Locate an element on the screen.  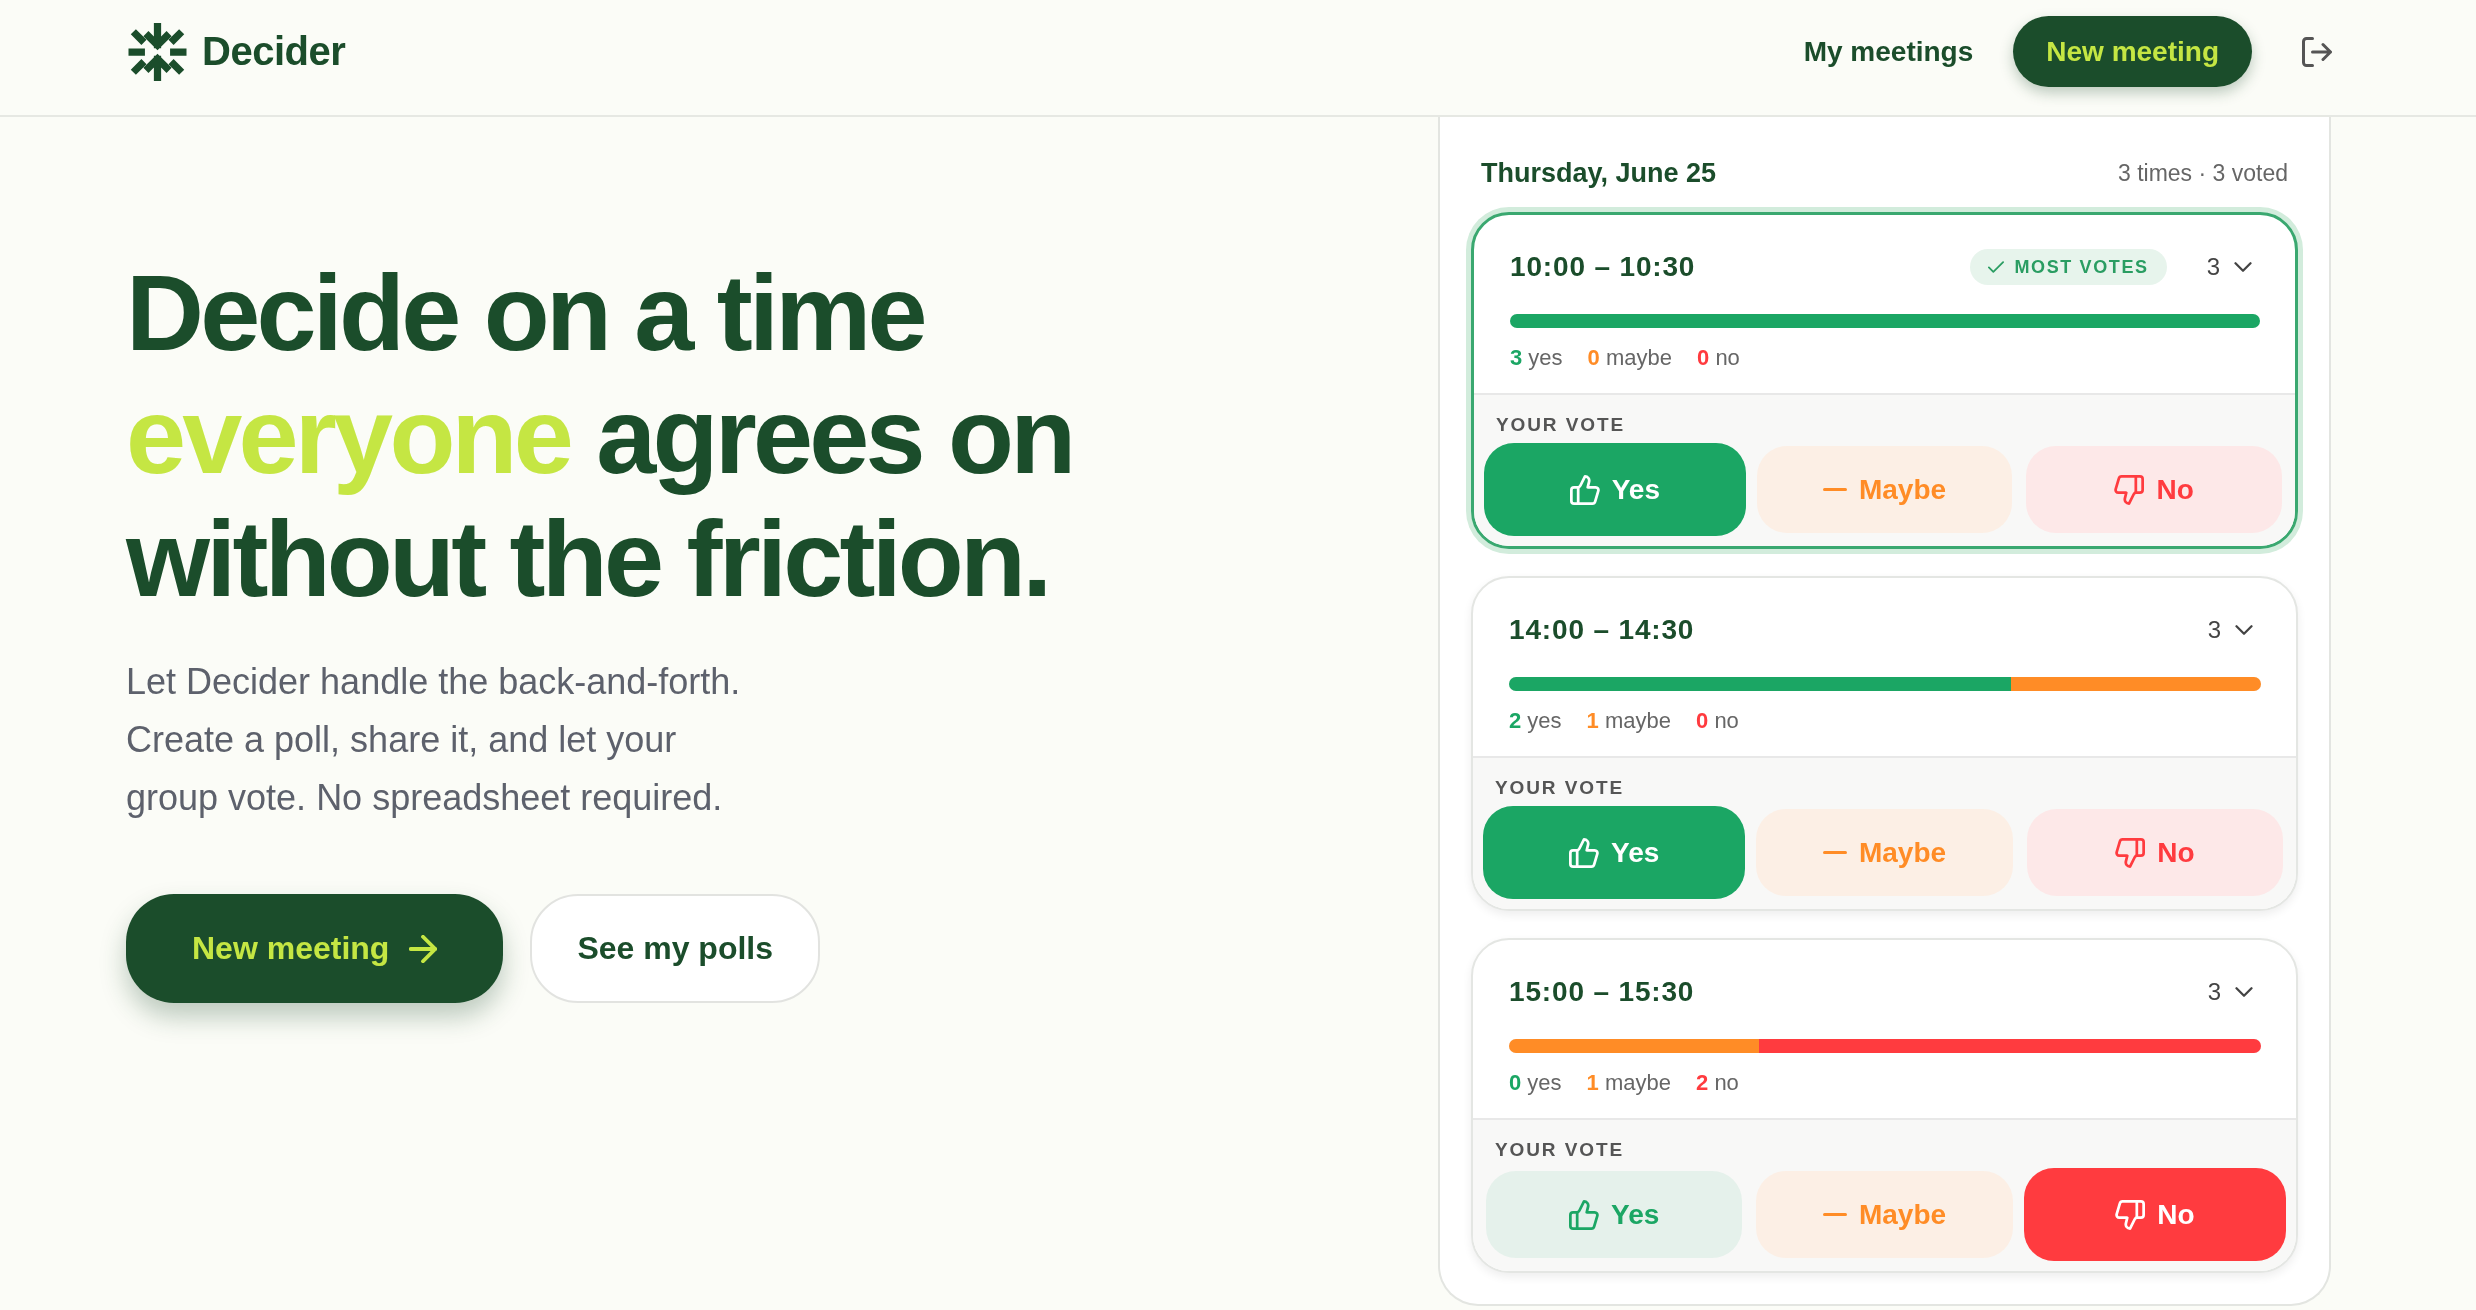
day-summary: 3 times · 3 voted is located at coordinates (2202, 173).